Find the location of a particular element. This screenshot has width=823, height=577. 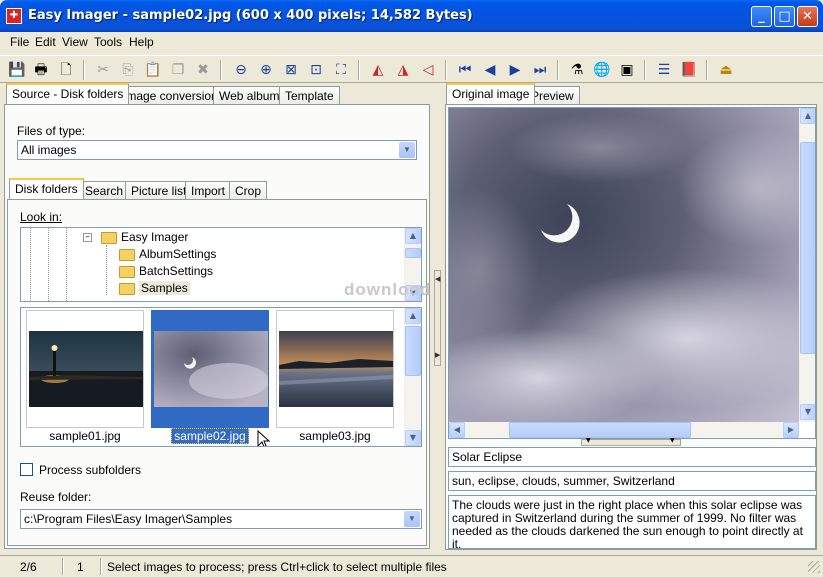

last-image-icon: ⏭ is located at coordinates (540, 70).